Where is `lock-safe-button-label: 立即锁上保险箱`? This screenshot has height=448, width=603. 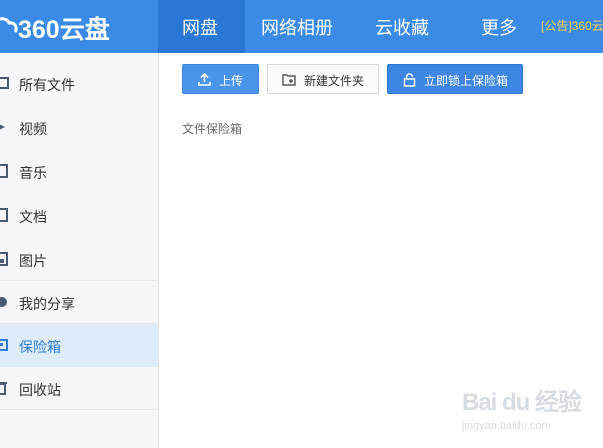 lock-safe-button-label: 立即锁上保险箱 is located at coordinates (466, 81).